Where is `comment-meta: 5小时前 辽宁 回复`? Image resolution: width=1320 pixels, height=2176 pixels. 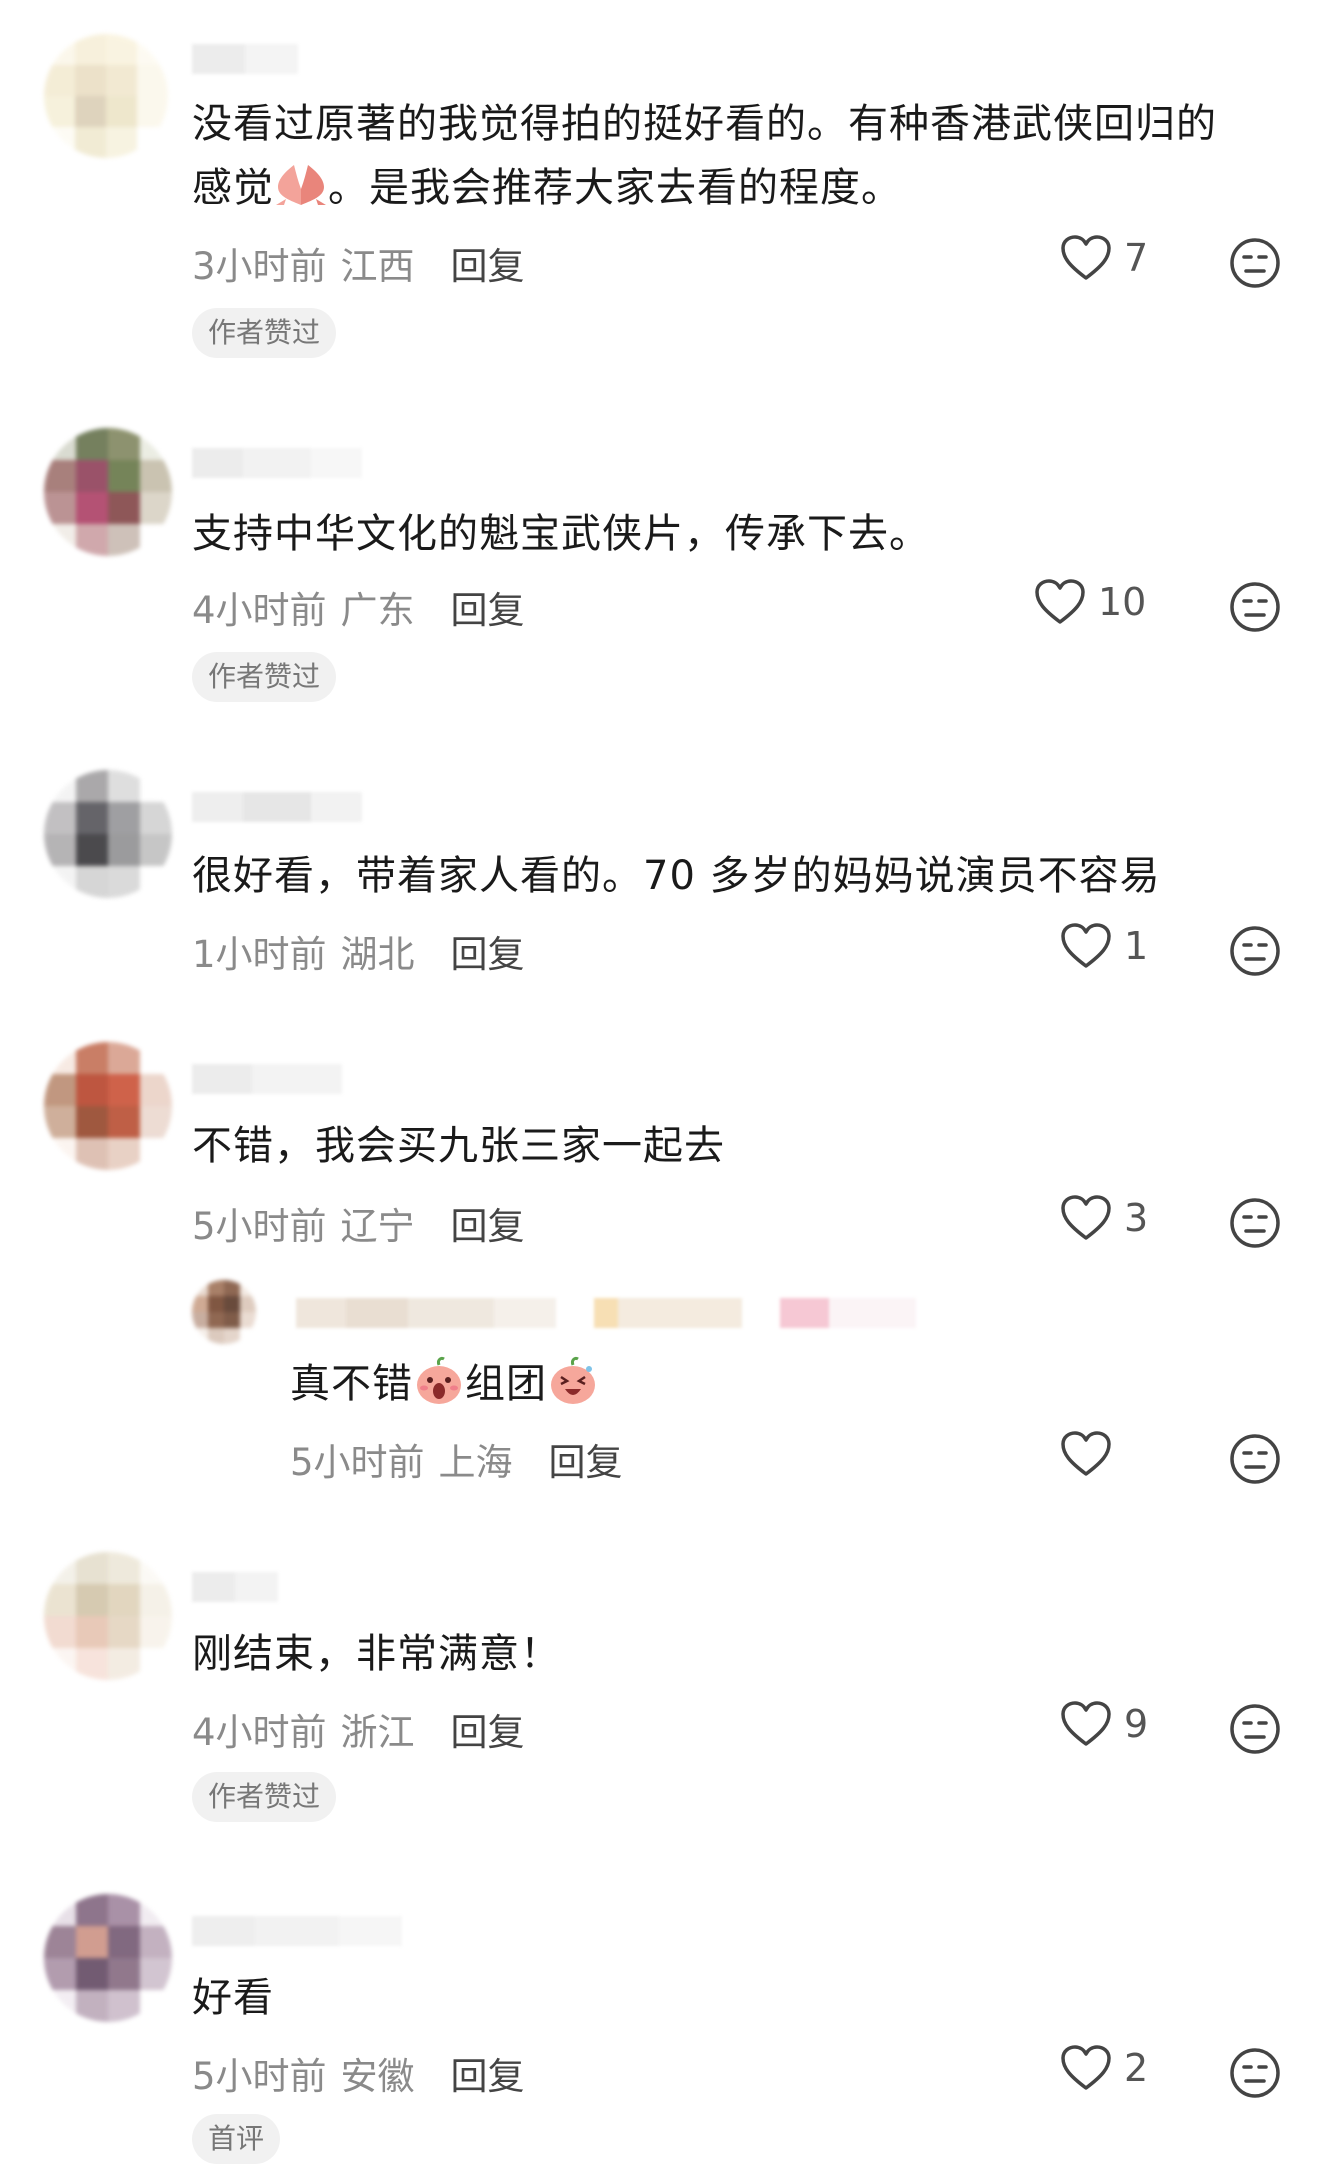 comment-meta: 5小时前 辽宁 回复 is located at coordinates (358, 1223).